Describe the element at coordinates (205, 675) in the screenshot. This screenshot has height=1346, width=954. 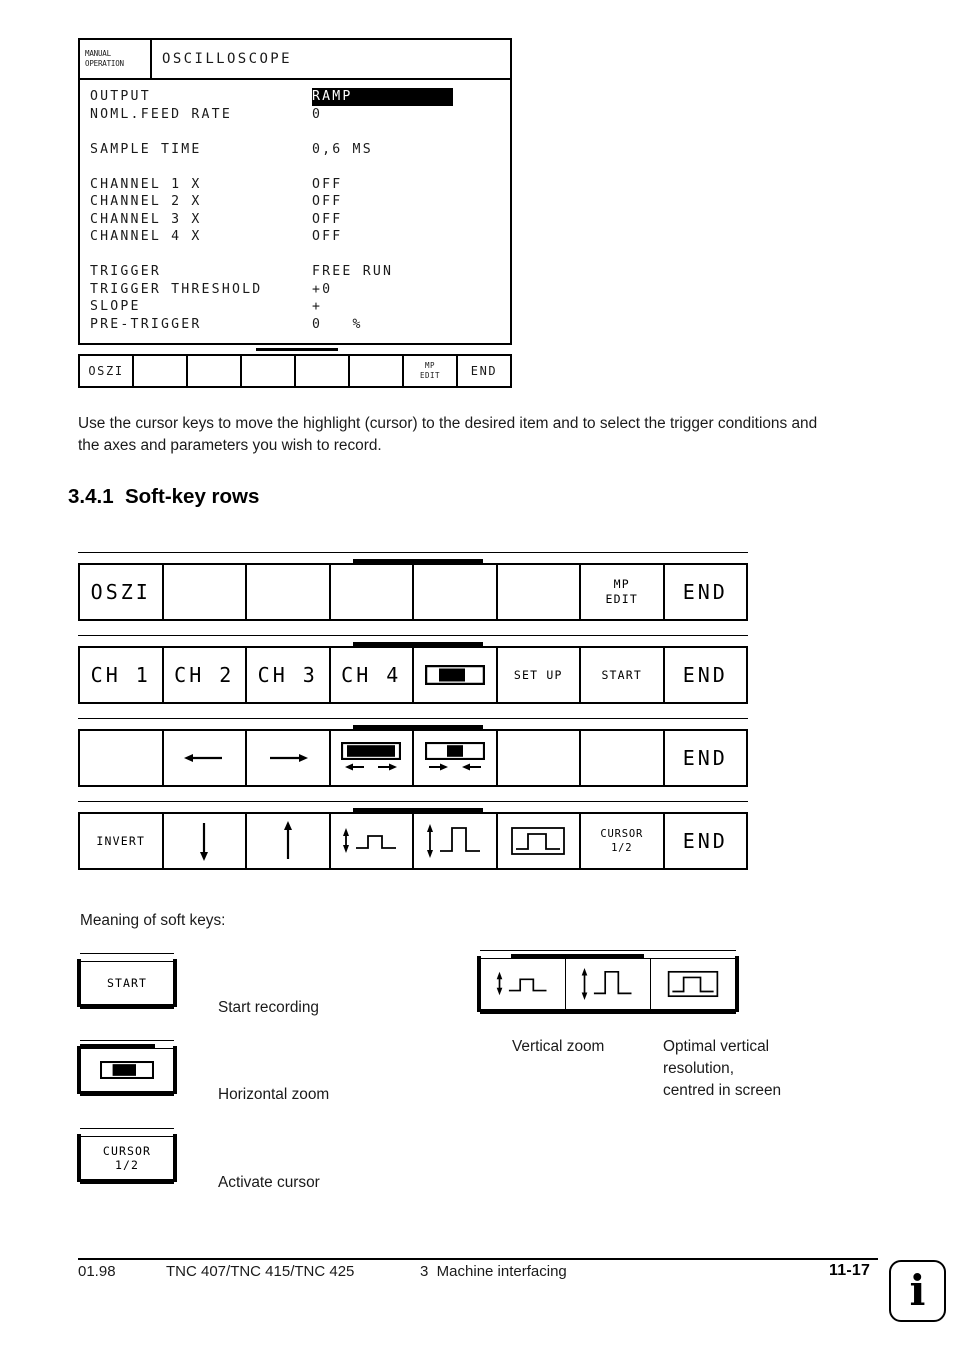
I see `softkey-ch2: CH 2` at that location.